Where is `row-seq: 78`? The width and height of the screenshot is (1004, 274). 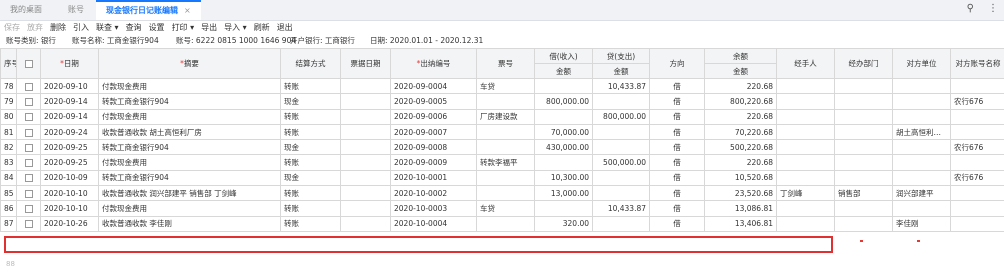
row-seq: 78 is located at coordinates (8, 86).